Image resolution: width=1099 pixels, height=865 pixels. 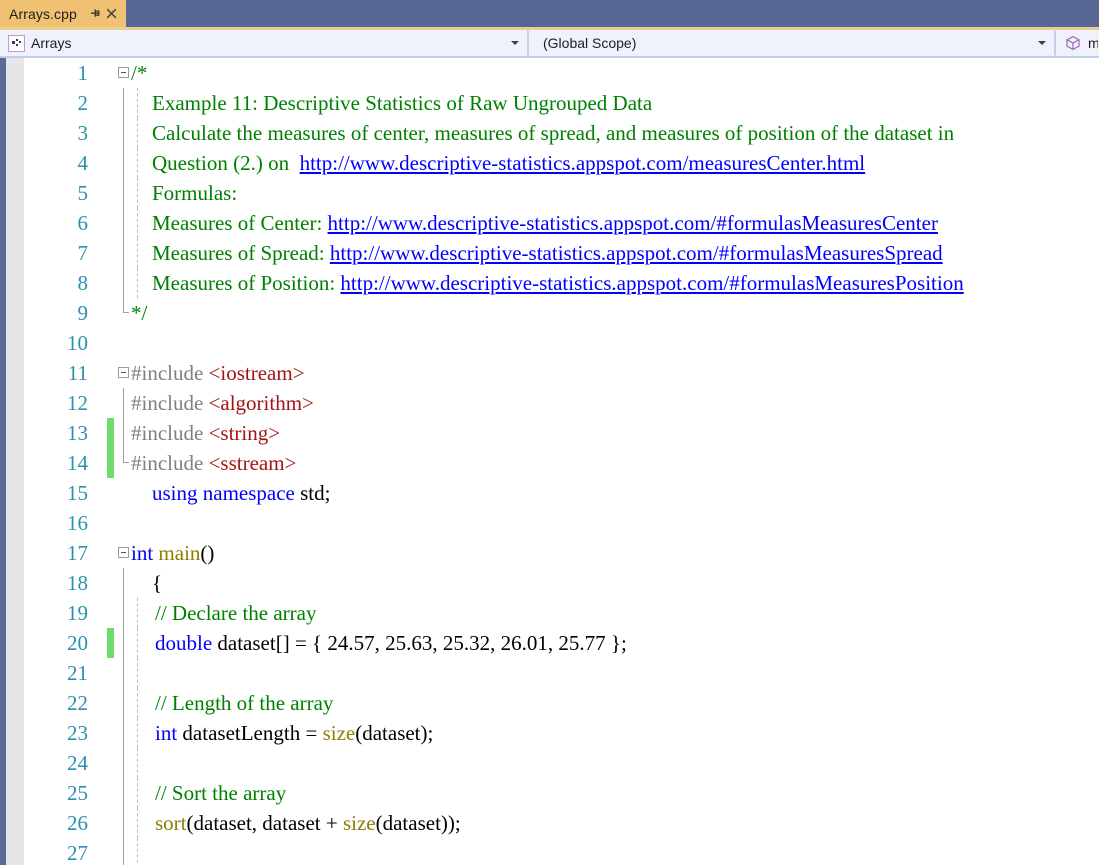 What do you see at coordinates (112, 14) in the screenshot?
I see `close-icon` at bounding box center [112, 14].